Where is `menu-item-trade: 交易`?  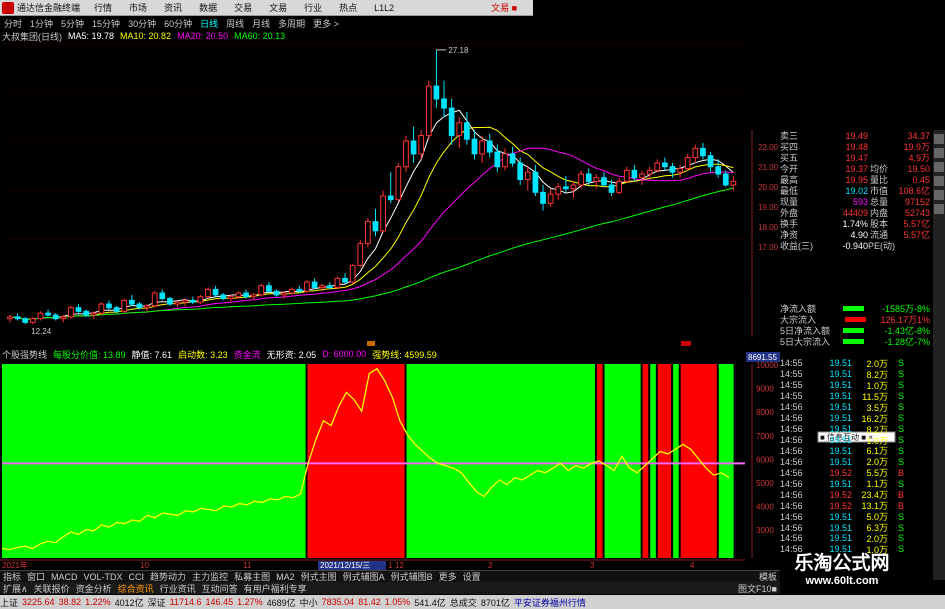
menu-item-trade: 交易 is located at coordinates (243, 7).